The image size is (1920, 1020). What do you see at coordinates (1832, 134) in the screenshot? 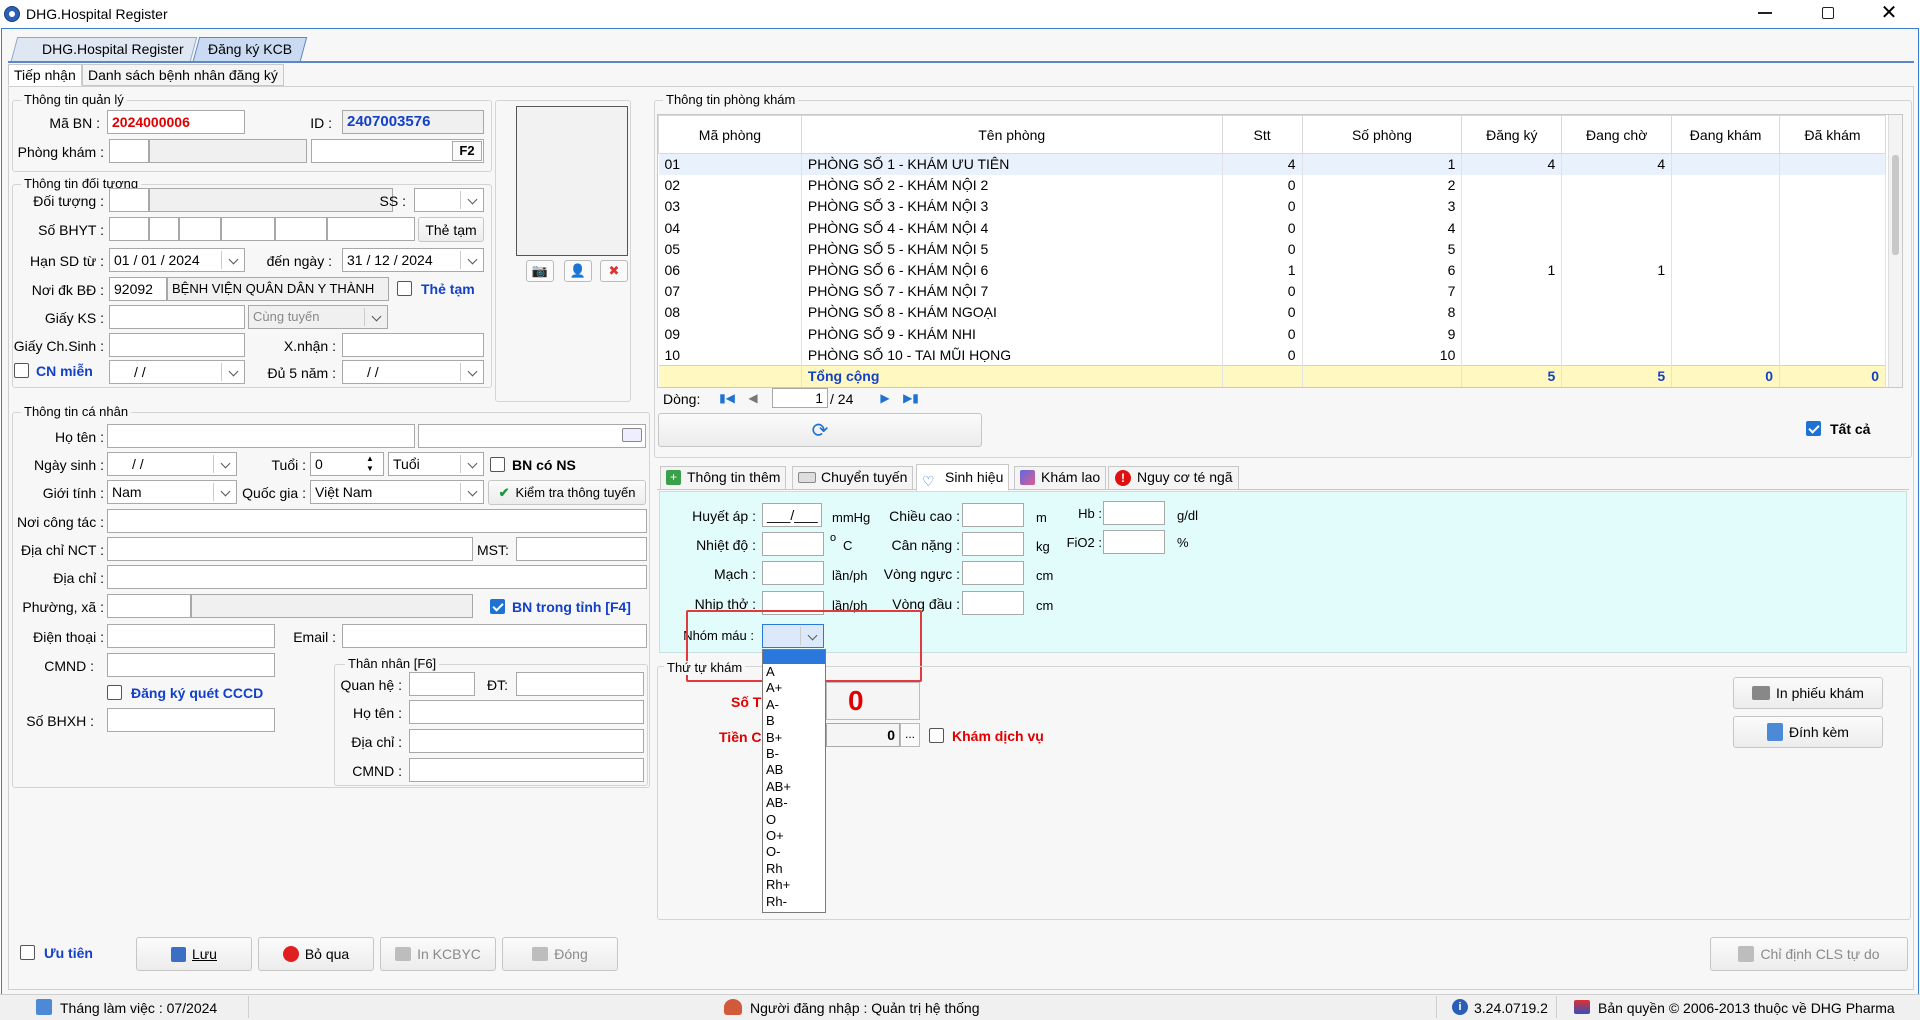
I see `column-header: Đã khám` at bounding box center [1832, 134].